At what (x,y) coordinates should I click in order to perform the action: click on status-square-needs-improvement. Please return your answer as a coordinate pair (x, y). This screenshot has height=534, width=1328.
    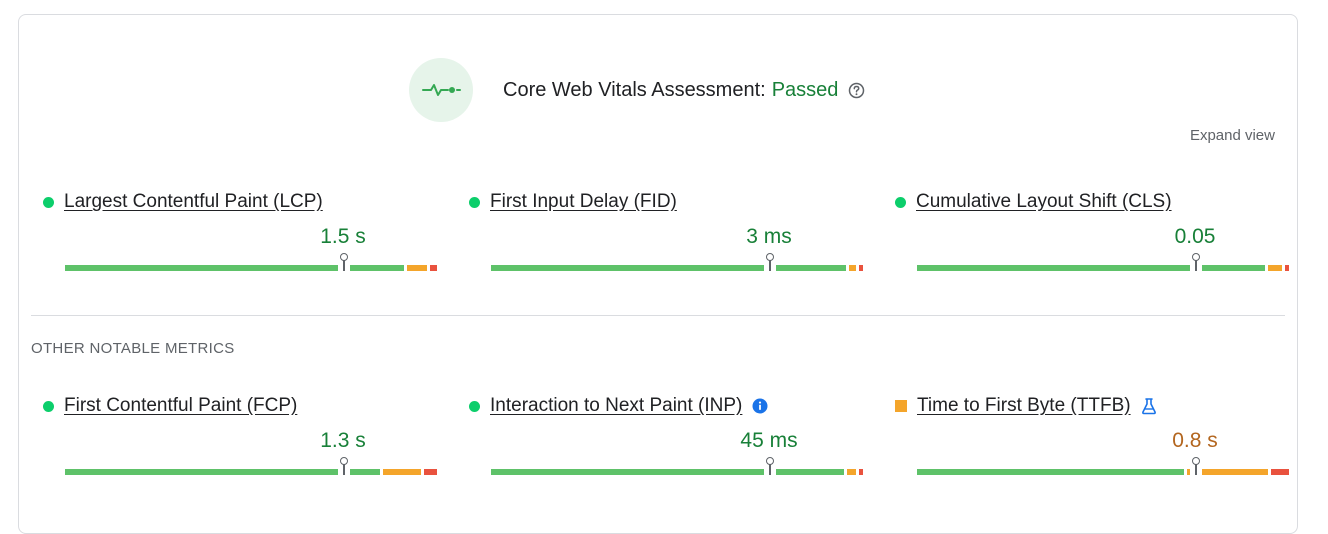
    Looking at the image, I should click on (901, 406).